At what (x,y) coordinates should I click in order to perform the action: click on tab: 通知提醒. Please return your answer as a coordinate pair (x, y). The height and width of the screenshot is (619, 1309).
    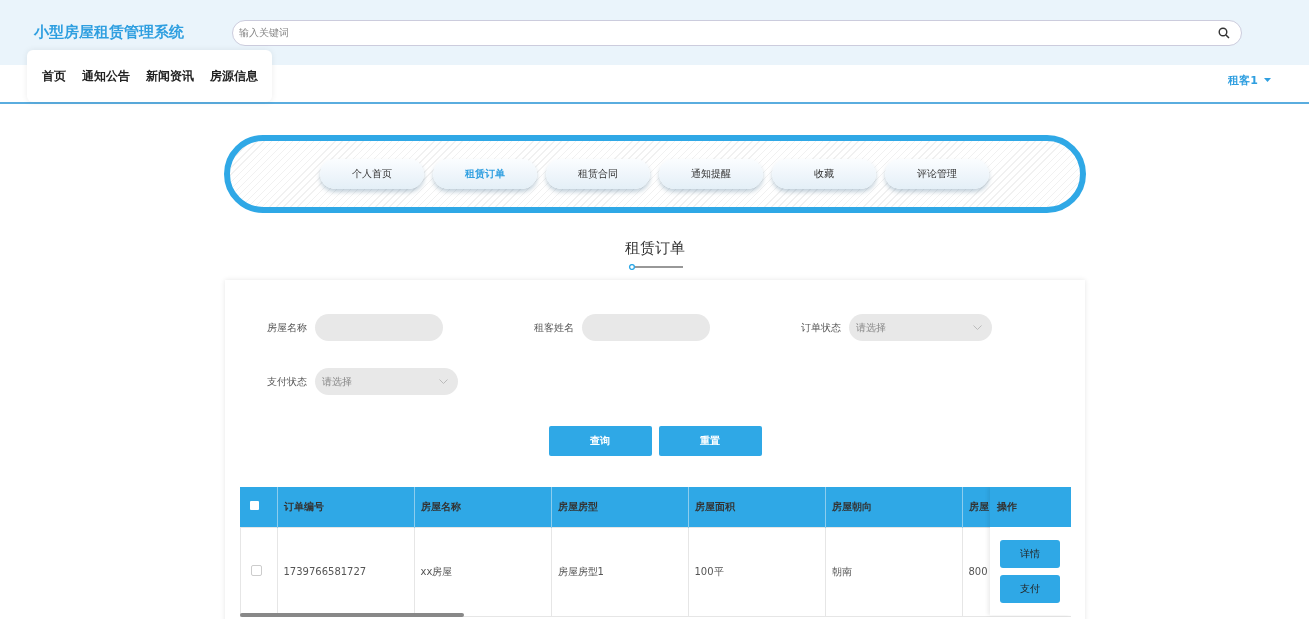
    Looking at the image, I should click on (711, 174).